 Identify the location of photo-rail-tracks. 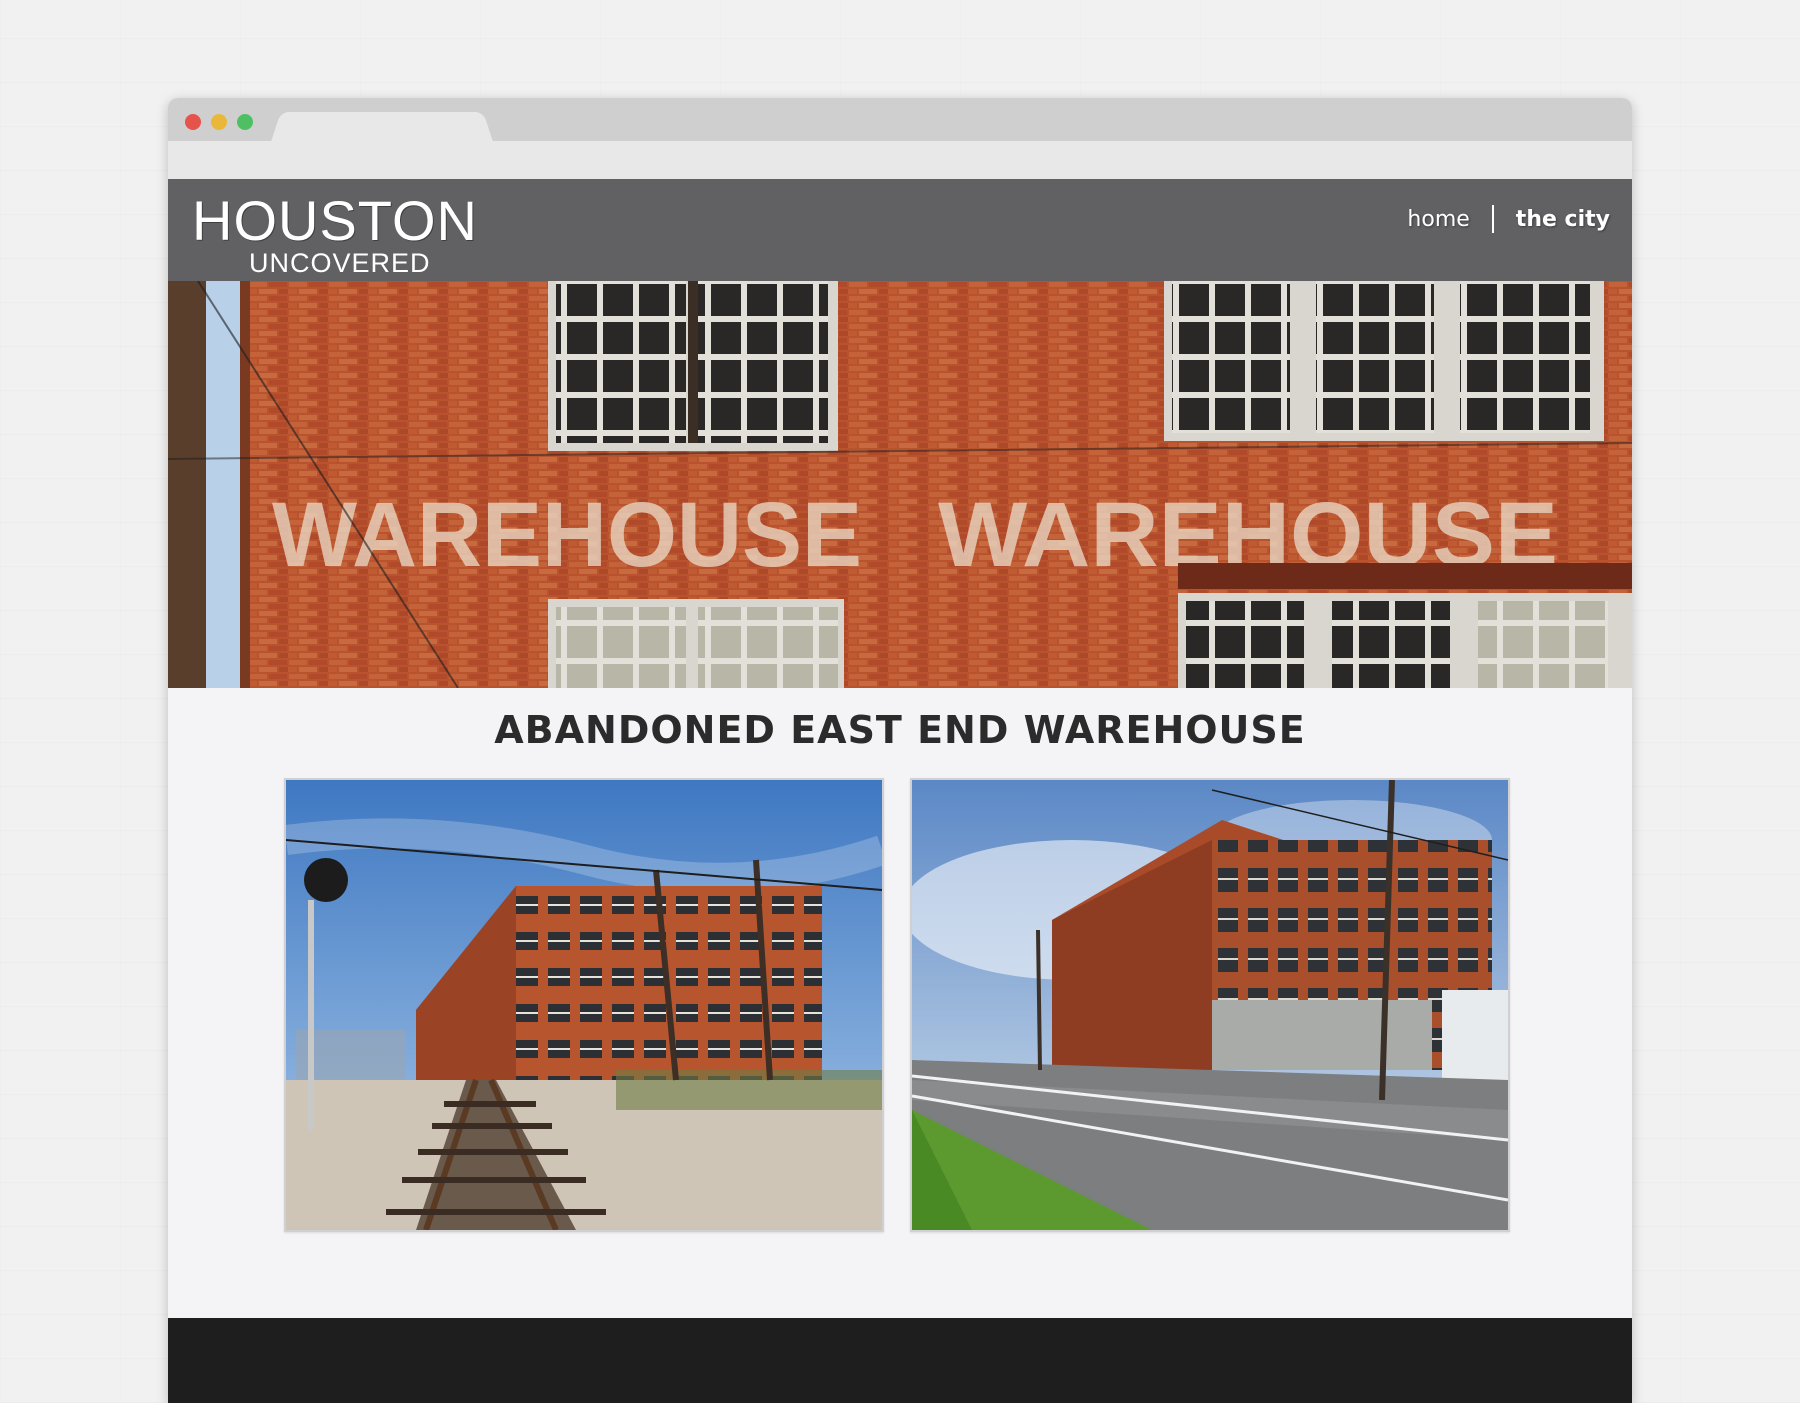
(584, 1005).